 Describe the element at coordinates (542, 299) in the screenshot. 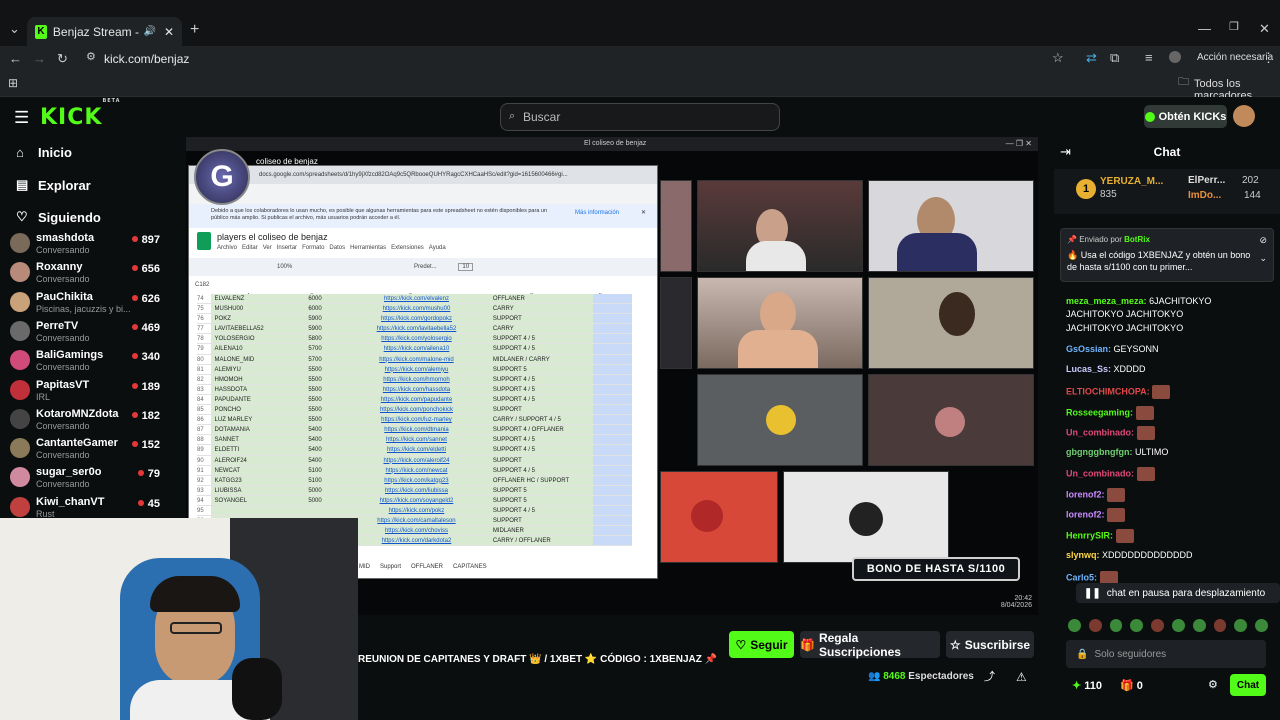

I see `role-cell: OFFLANER` at that location.